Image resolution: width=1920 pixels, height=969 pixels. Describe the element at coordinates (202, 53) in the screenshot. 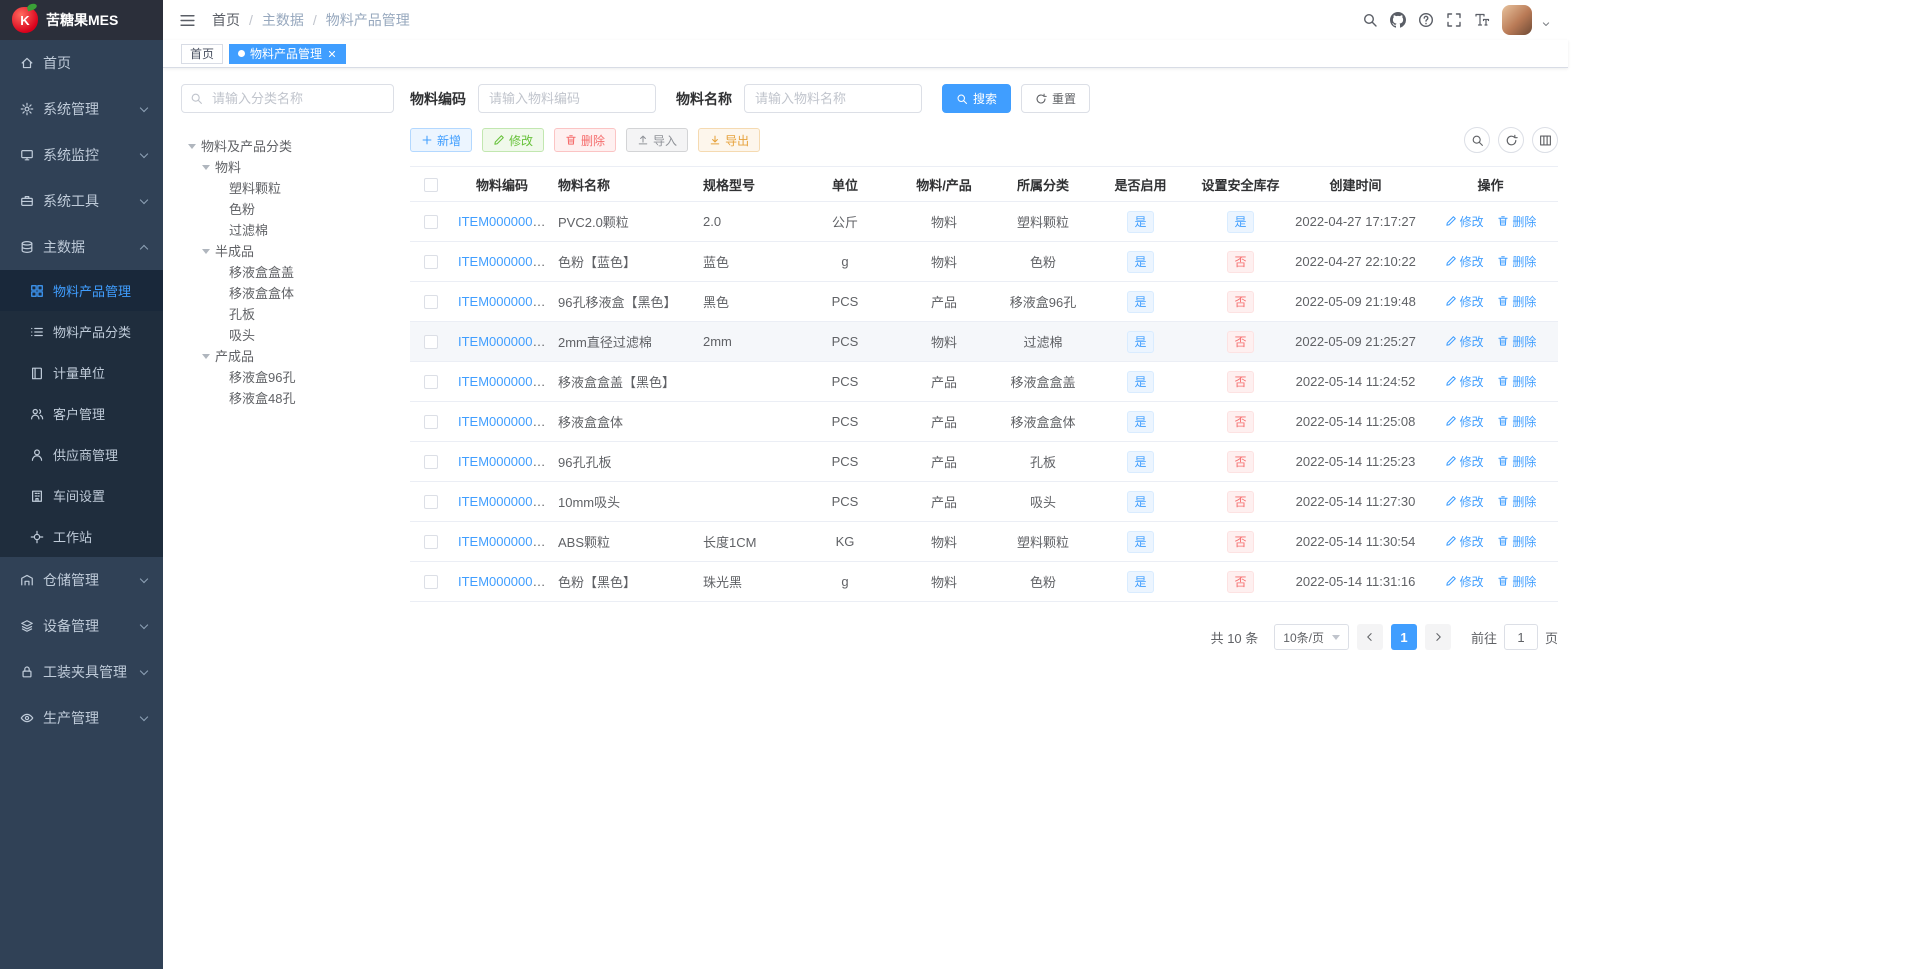

I see `tab: 首页` at that location.